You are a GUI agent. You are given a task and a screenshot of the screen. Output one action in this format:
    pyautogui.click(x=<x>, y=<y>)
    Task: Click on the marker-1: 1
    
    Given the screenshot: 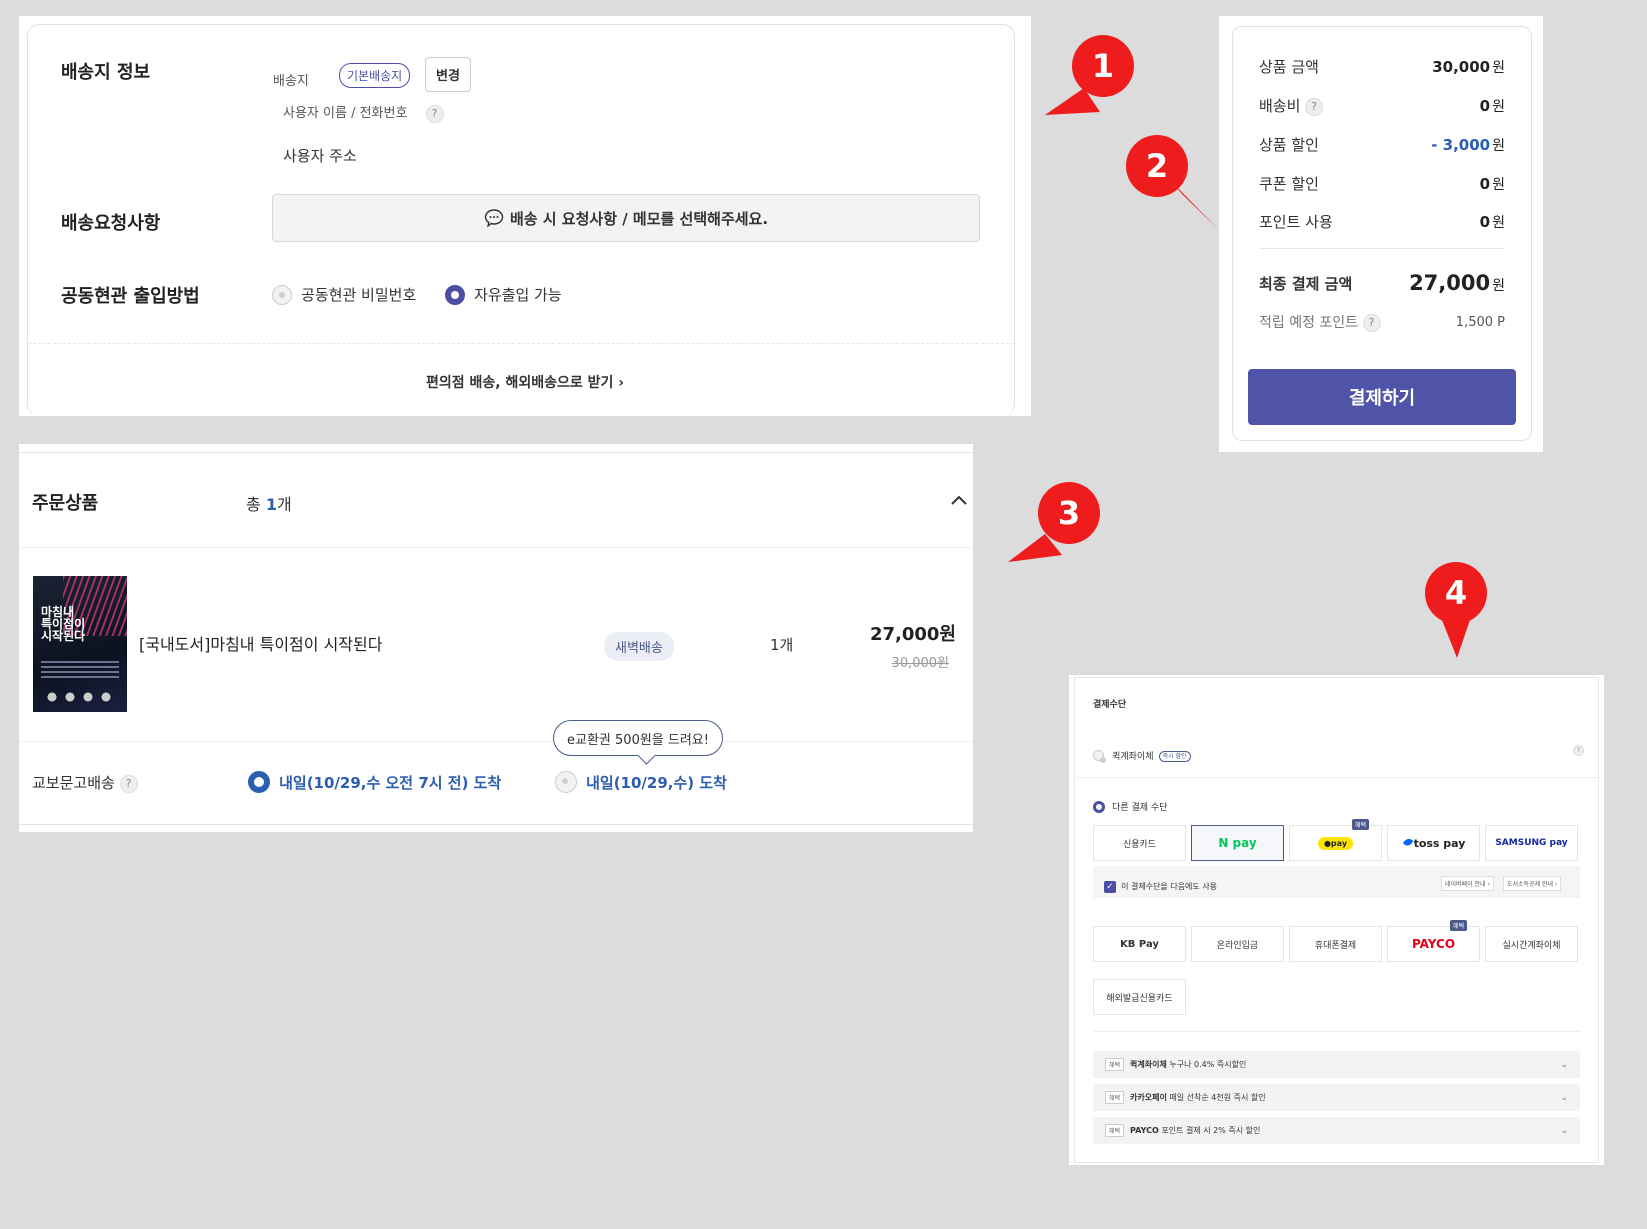 What is the action you would take?
    pyautogui.click(x=1103, y=66)
    